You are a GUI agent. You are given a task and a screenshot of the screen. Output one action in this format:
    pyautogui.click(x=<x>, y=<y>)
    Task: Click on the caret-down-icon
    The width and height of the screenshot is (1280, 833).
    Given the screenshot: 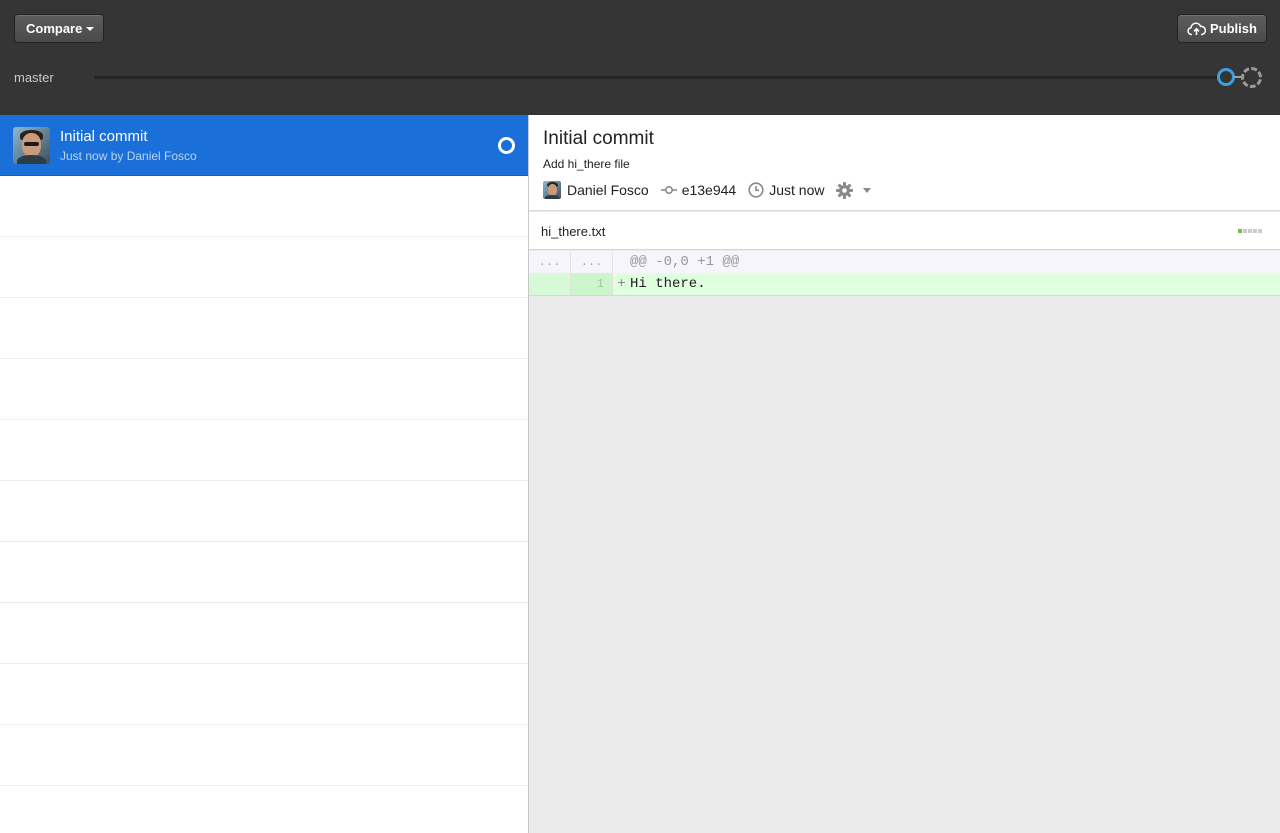 What is the action you would take?
    pyautogui.click(x=90, y=28)
    